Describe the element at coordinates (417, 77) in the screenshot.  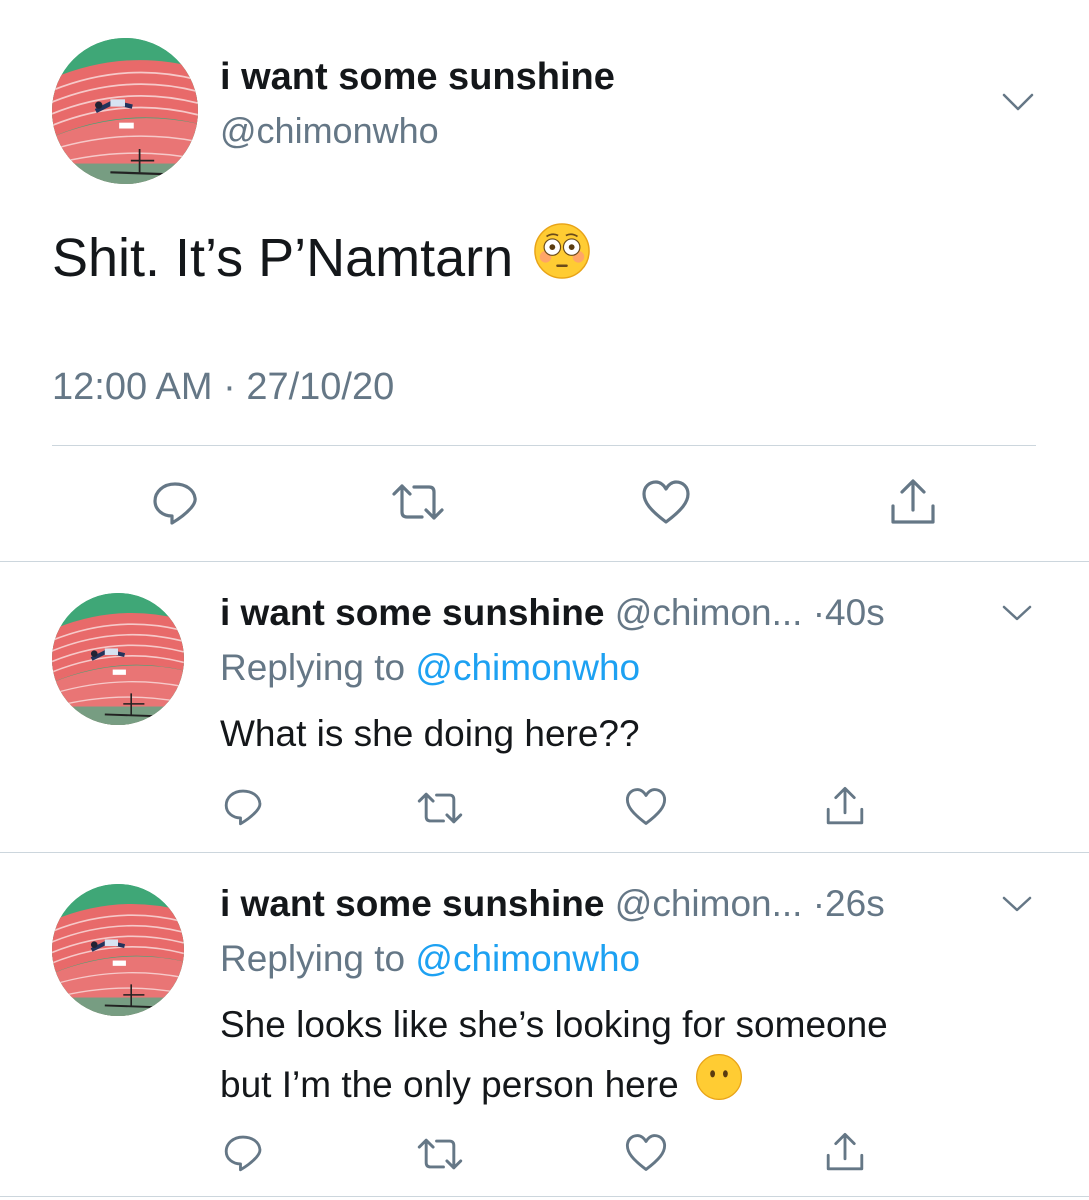
I see `main-tweet-display-name: i want some sunshine` at that location.